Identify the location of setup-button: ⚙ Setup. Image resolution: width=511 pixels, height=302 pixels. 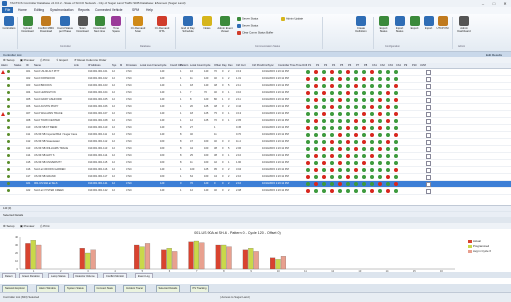
(8, 60).